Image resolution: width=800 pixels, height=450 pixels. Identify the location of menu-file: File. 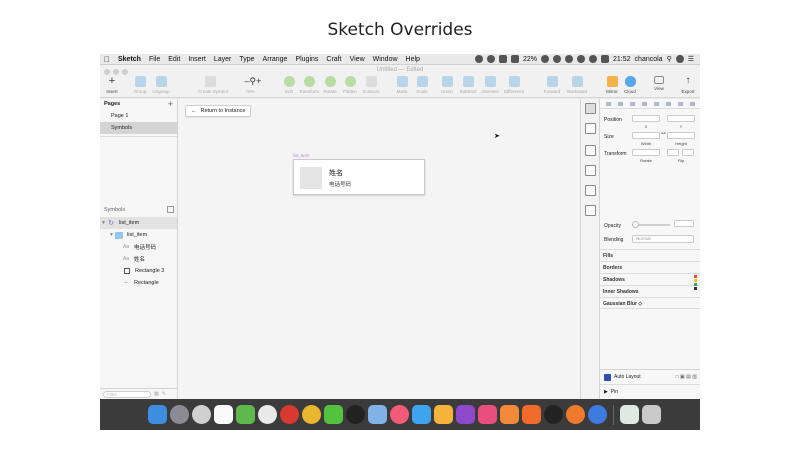
(154, 59).